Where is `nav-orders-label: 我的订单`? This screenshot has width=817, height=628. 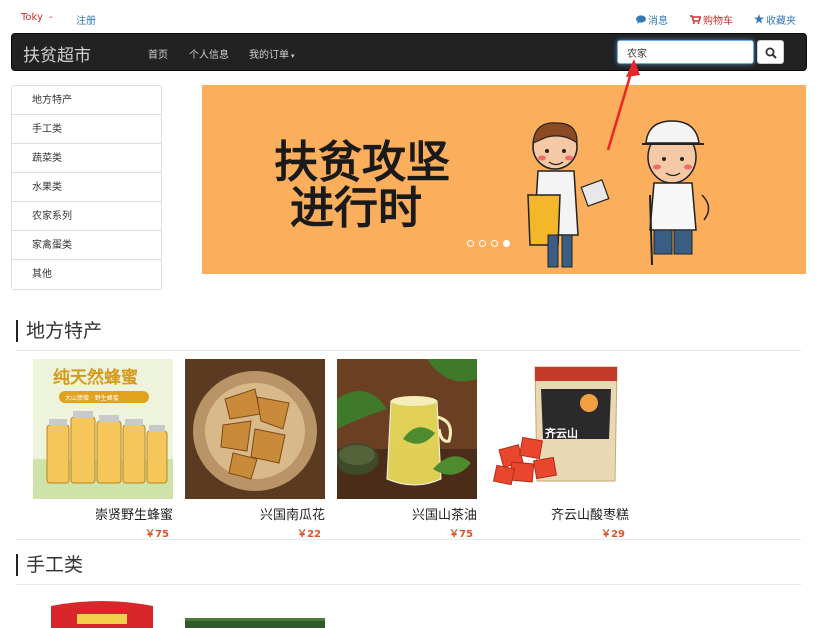 nav-orders-label: 我的订单 is located at coordinates (269, 55).